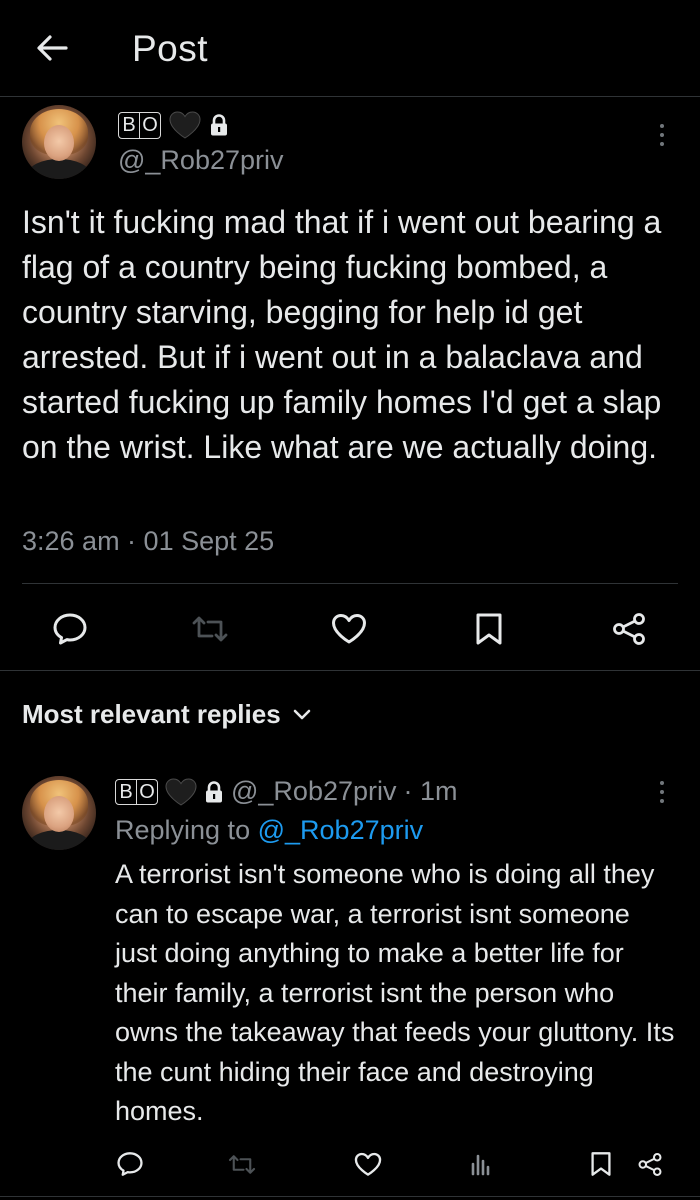 Image resolution: width=700 pixels, height=1200 pixels. I want to click on repost-button, so click(210, 629).